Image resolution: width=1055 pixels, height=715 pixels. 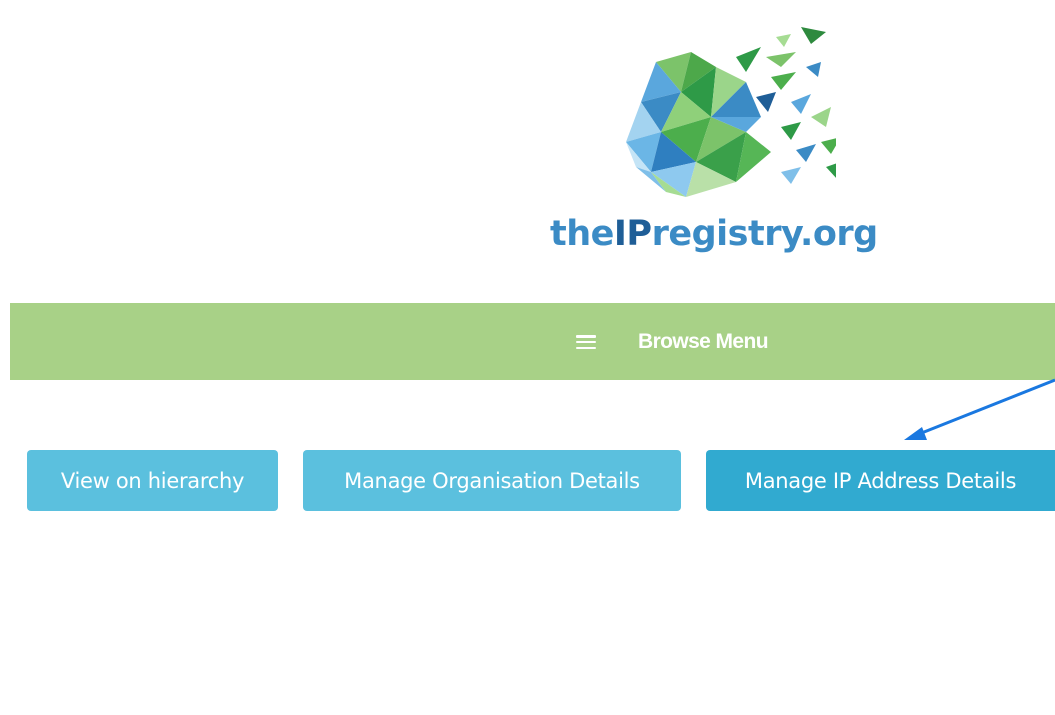 I want to click on logo-text-strong: IP, so click(x=632, y=234).